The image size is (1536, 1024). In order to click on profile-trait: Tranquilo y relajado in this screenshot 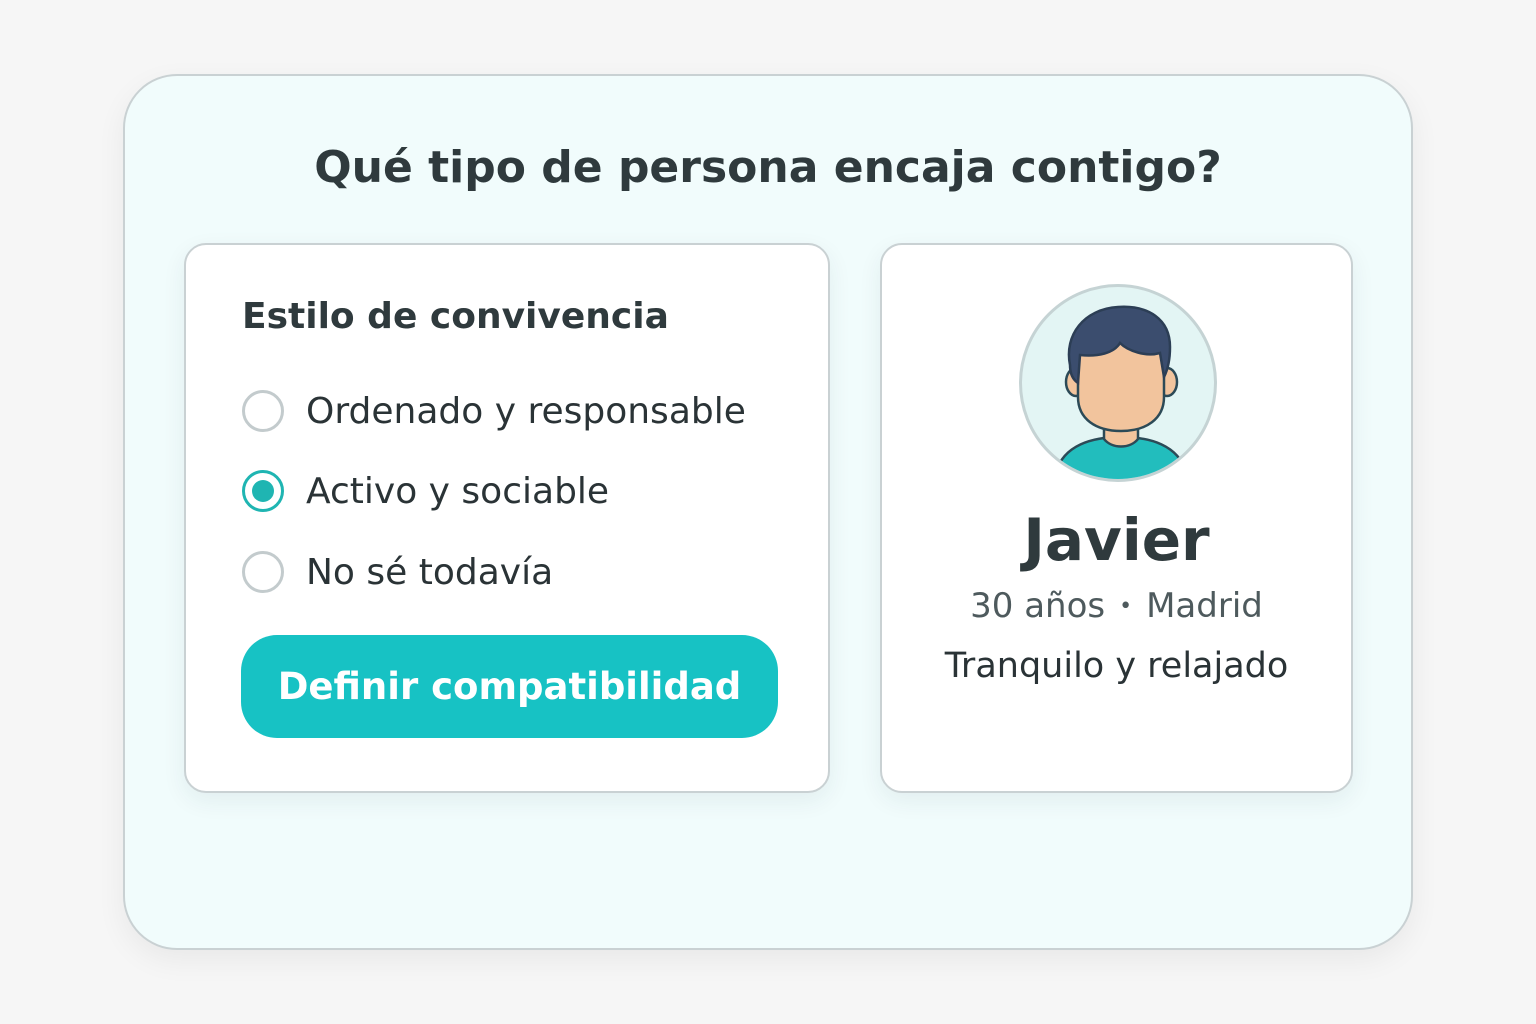, I will do `click(1116, 666)`.